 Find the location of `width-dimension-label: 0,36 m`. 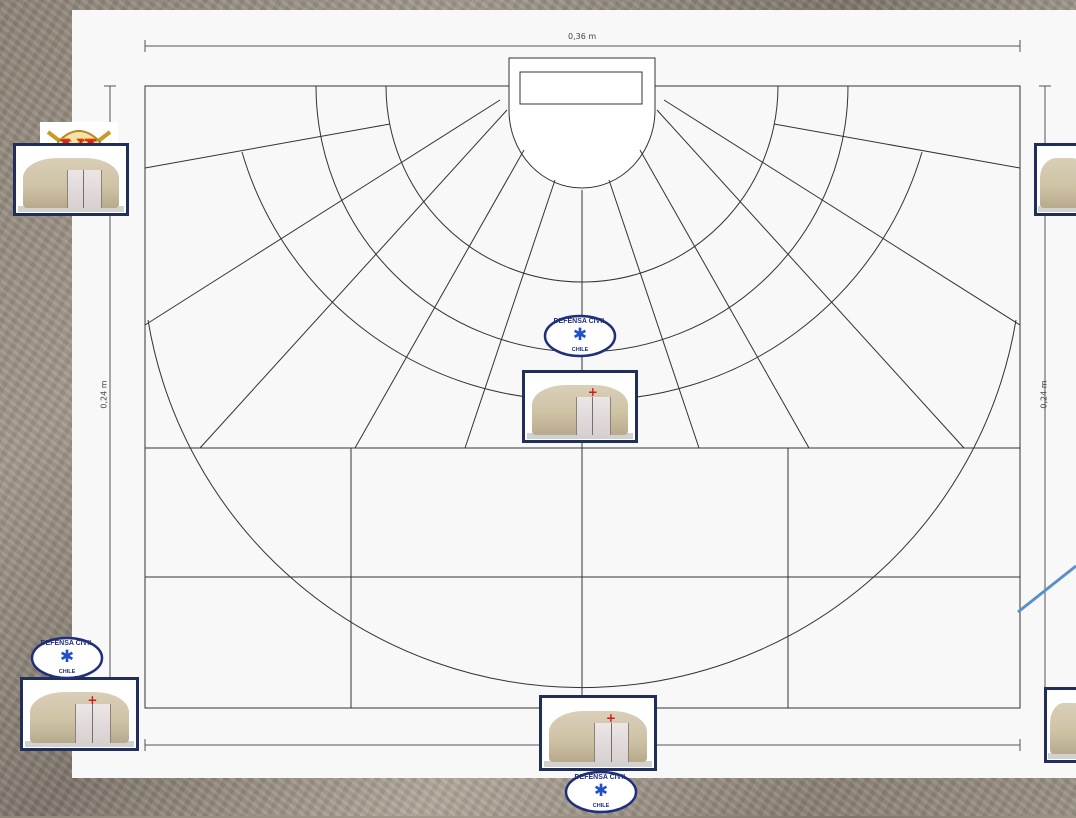

width-dimension-label: 0,36 m is located at coordinates (582, 36).